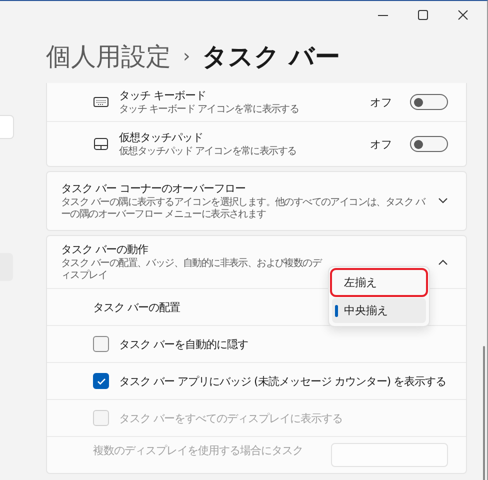  Describe the element at coordinates (192, 270) in the screenshot. I see `setting-description: タスク バーの配置、バッジ、自動的に非表示、および複数のディスプレイ` at that location.